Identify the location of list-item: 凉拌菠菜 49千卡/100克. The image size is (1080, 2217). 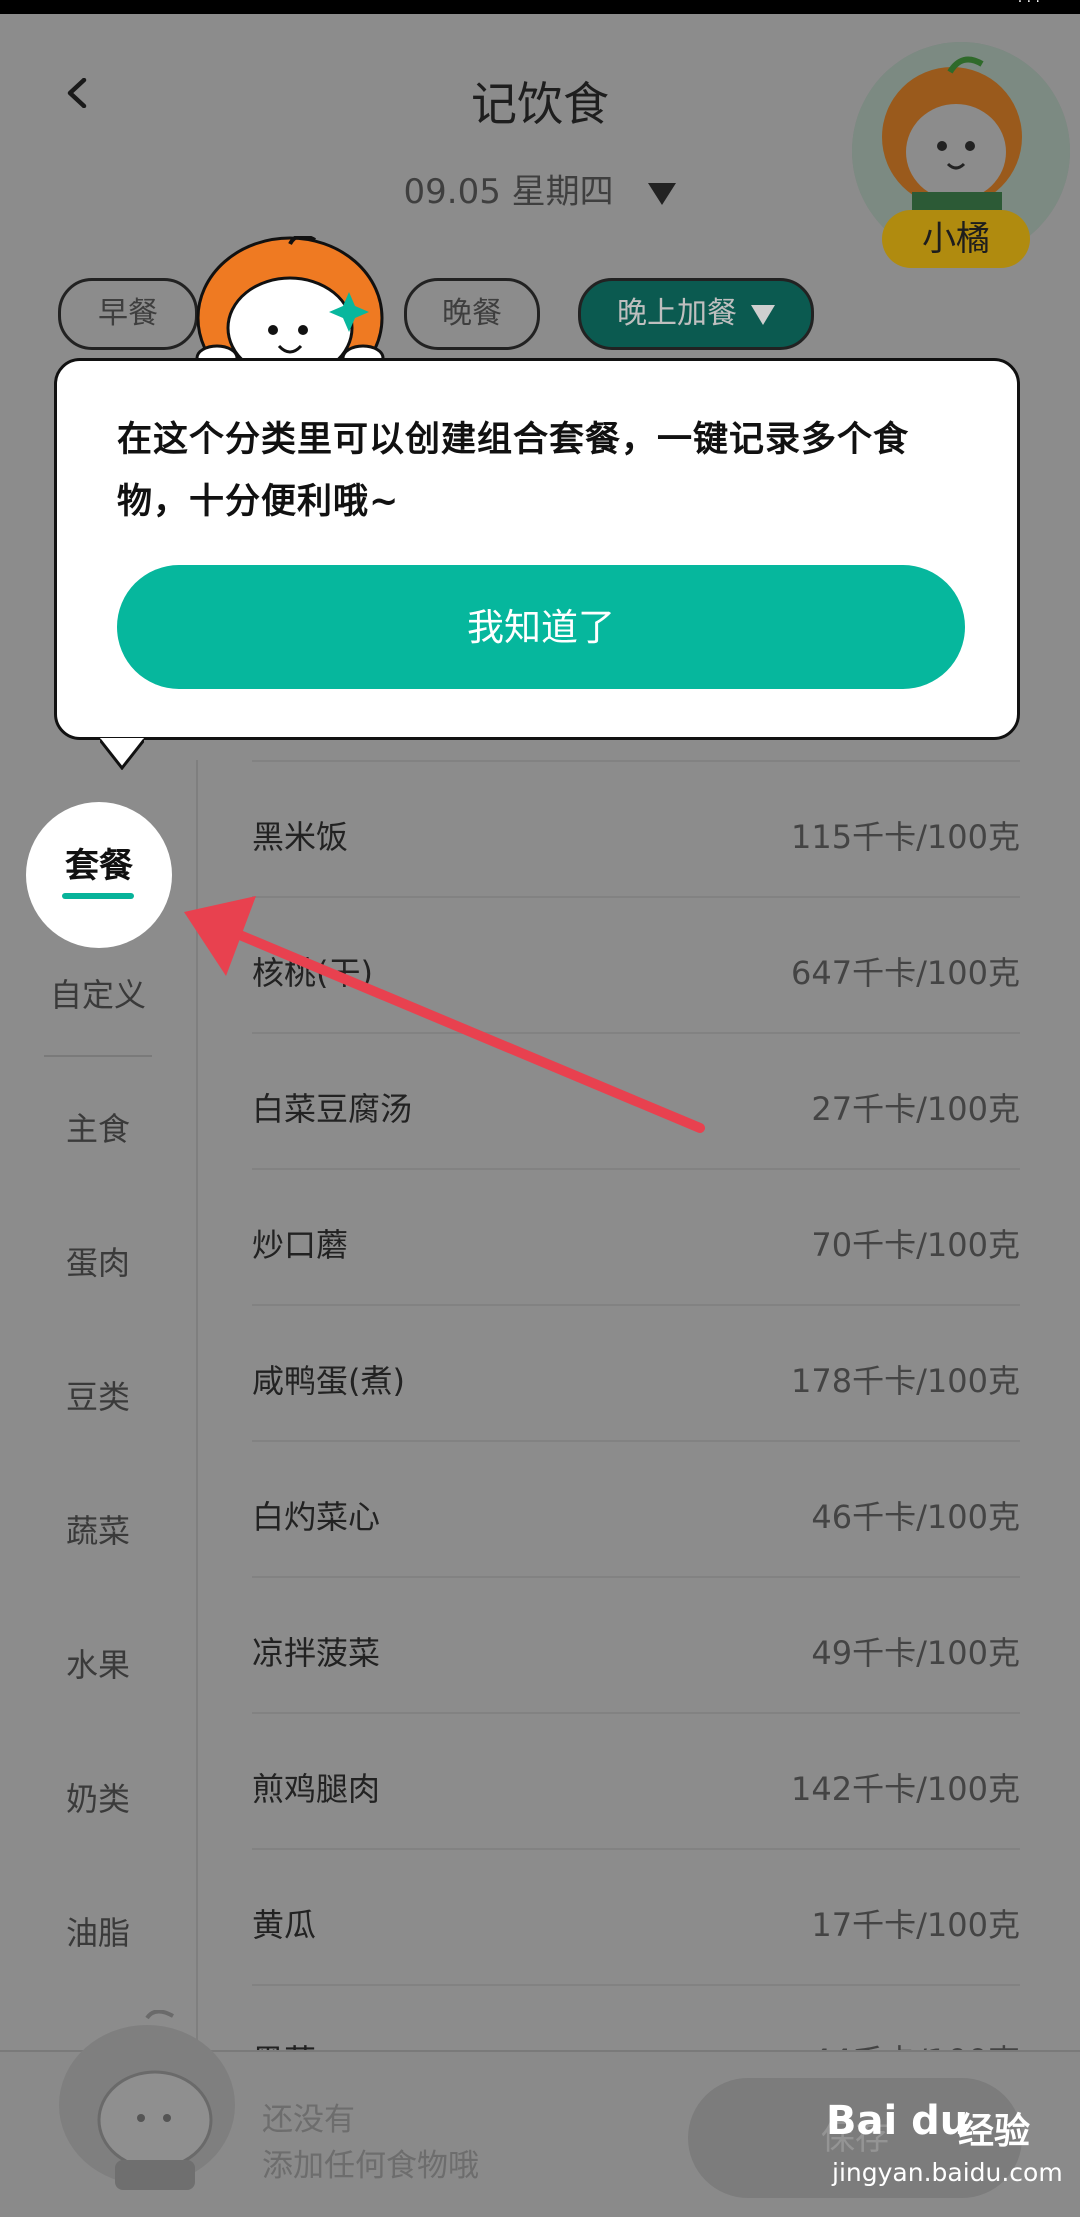
(636, 1645).